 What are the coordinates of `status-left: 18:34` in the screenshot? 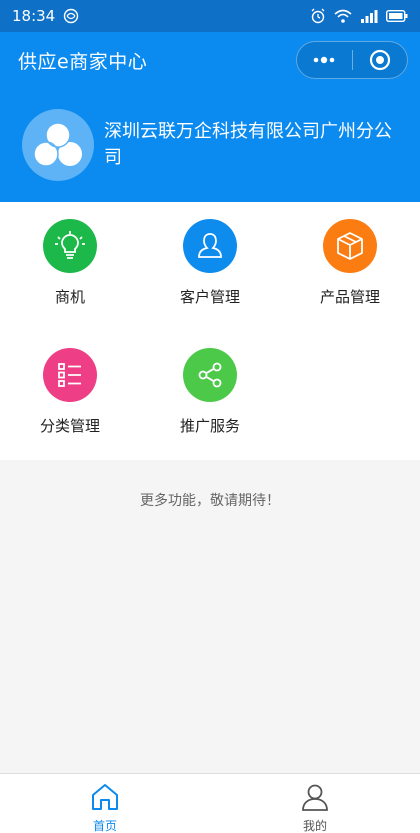 It's located at (45, 16).